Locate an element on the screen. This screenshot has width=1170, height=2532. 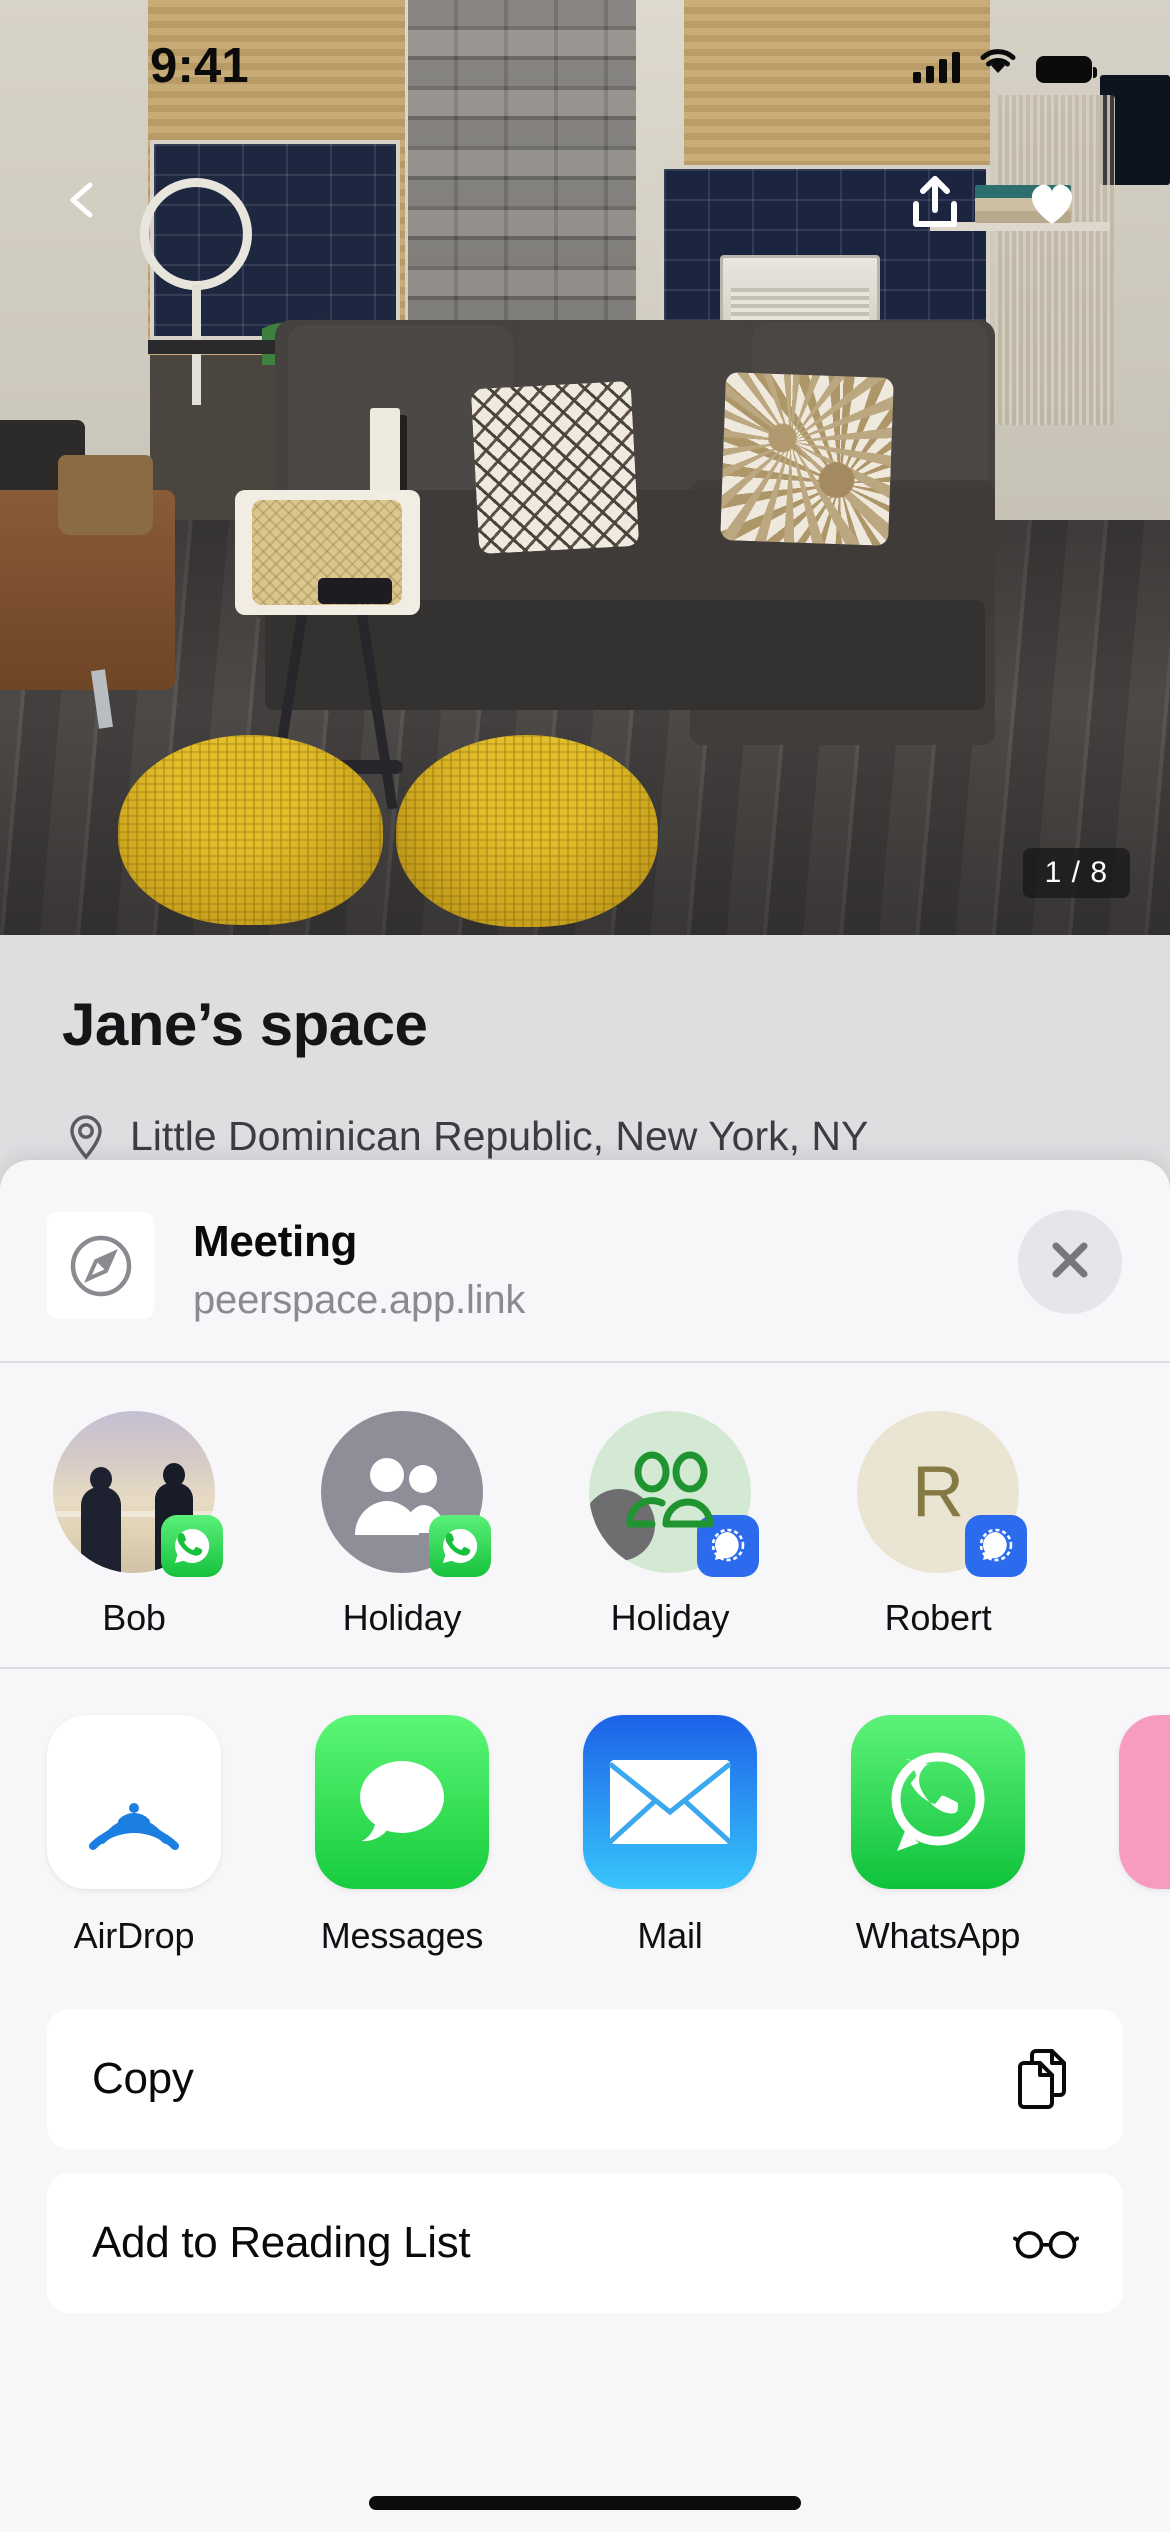
share-app-label: WhatsApp is located at coordinates (938, 1935).